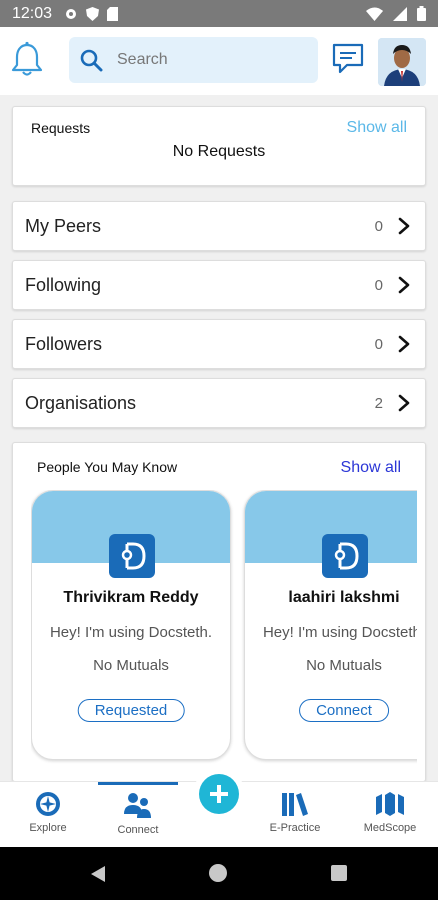 Image resolution: width=438 pixels, height=900 pixels. I want to click on add-post-button, so click(219, 794).